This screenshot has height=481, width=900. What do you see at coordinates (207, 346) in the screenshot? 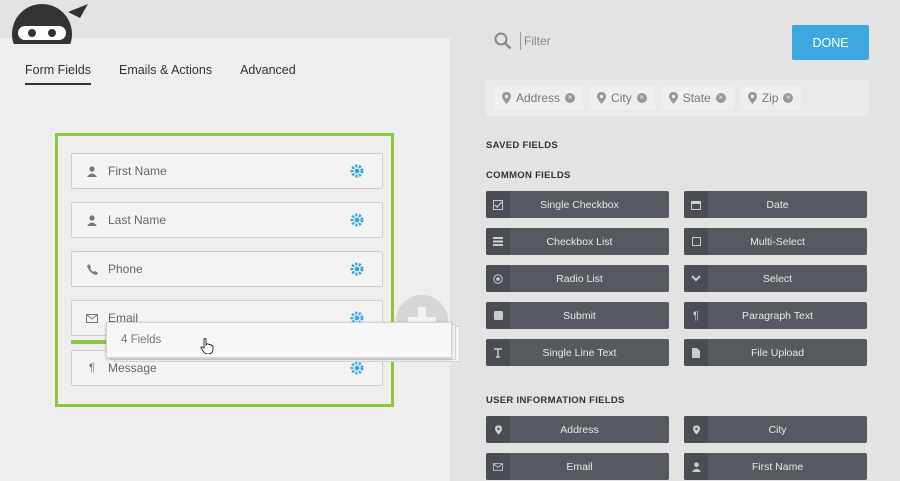
I see `hand-cursor-icon` at bounding box center [207, 346].